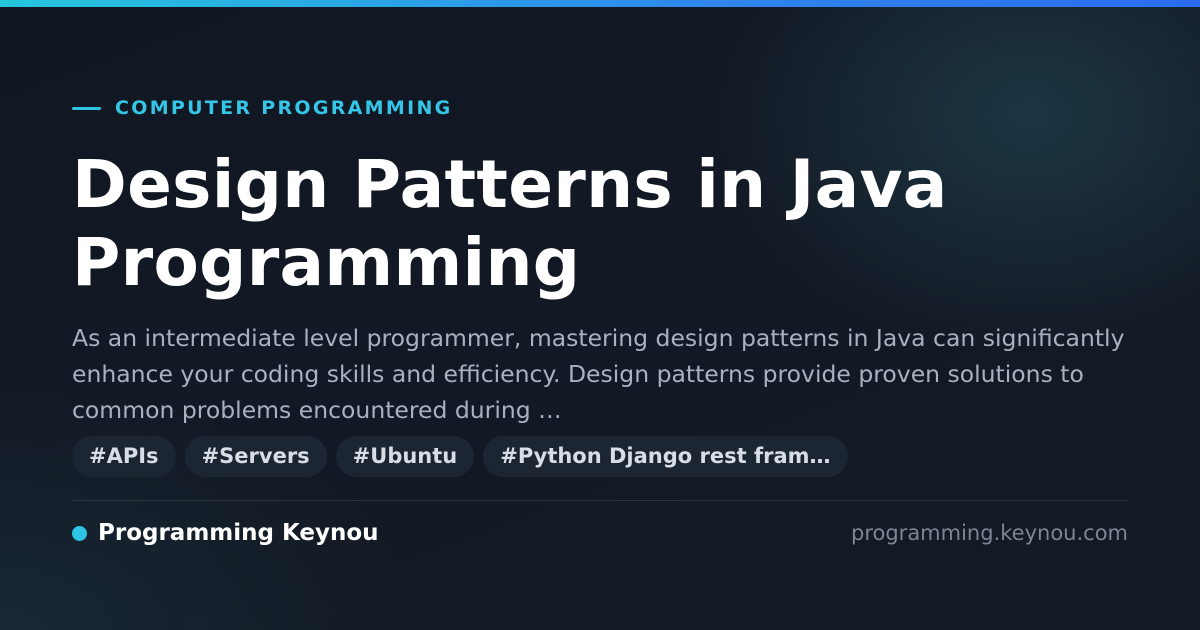 The height and width of the screenshot is (630, 1200). I want to click on tag-servers: #Servers, so click(255, 456).